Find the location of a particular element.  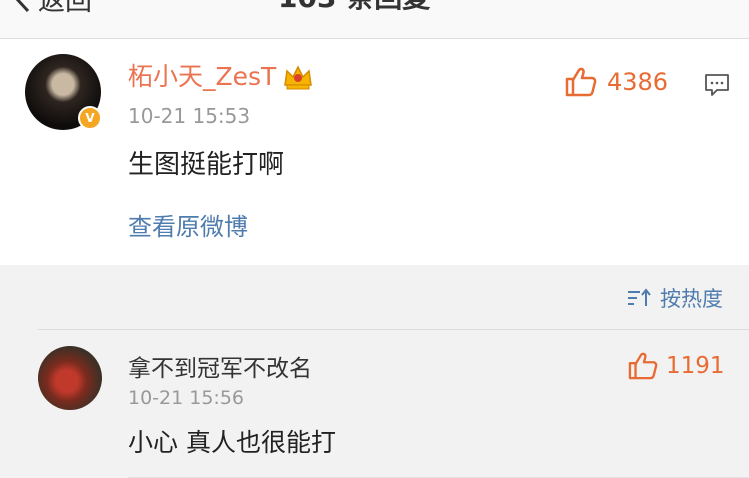

username-text: 柘小天_ZesT is located at coordinates (202, 76).